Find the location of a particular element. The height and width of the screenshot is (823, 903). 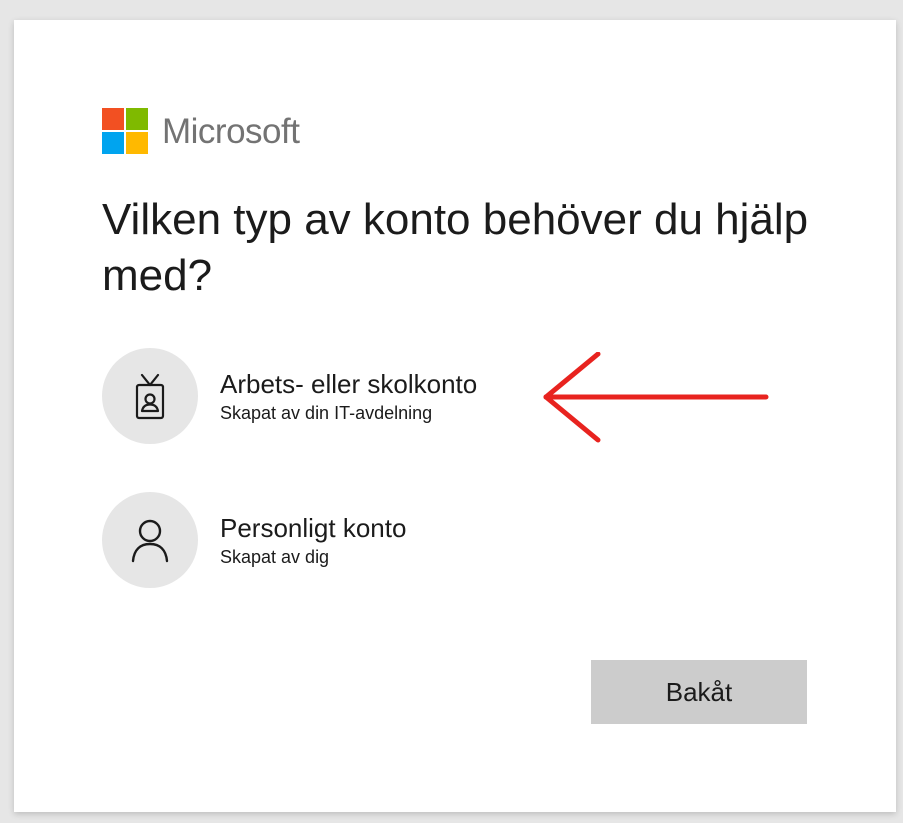

person-icon is located at coordinates (150, 540).